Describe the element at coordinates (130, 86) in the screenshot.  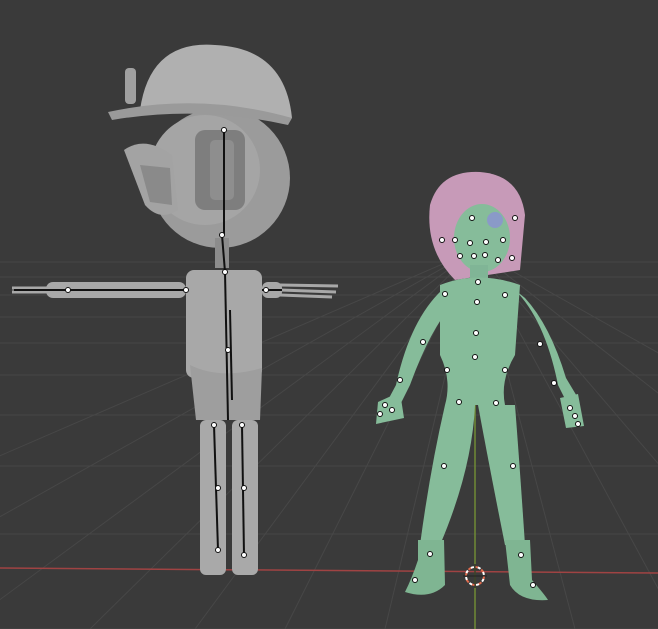
I see `robot-antenna` at that location.